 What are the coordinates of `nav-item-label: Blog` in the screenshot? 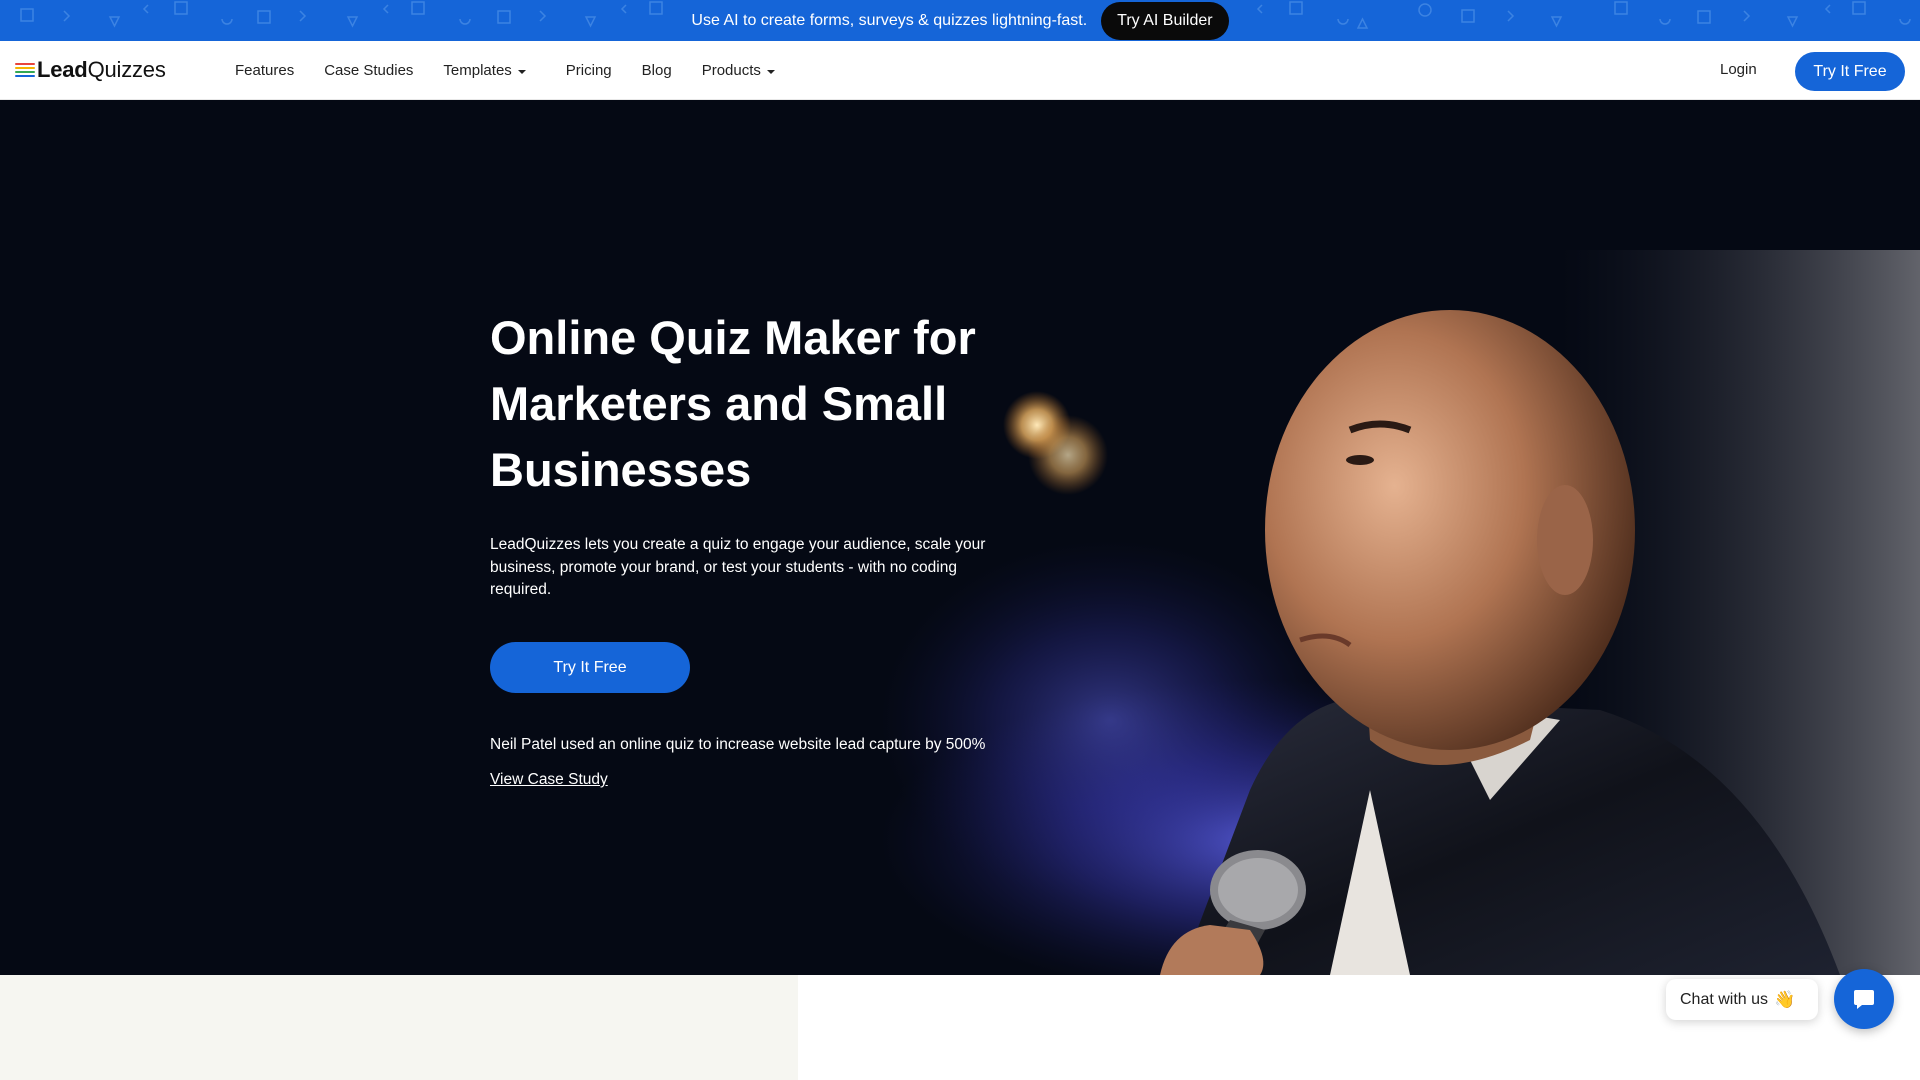 It's located at (656, 70).